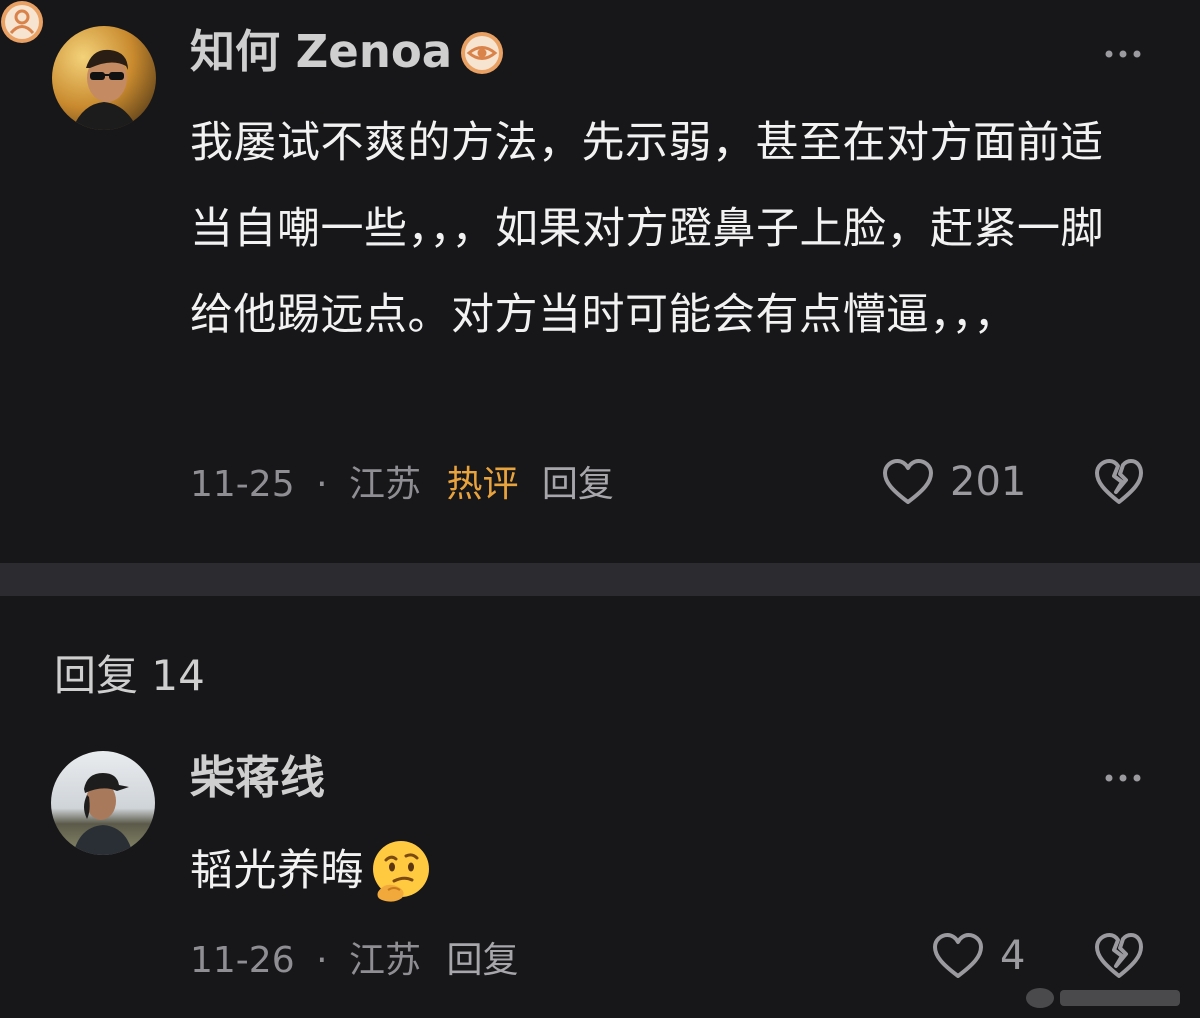 The width and height of the screenshot is (1200, 1018). I want to click on section-divider, so click(600, 579).